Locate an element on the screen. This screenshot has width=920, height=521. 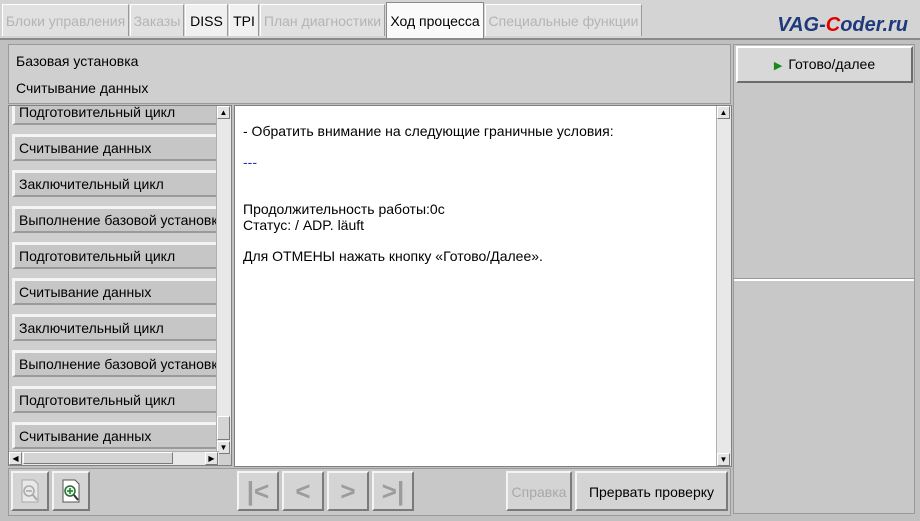
done-next-button: ▶ Готово/далее is located at coordinates (824, 64).